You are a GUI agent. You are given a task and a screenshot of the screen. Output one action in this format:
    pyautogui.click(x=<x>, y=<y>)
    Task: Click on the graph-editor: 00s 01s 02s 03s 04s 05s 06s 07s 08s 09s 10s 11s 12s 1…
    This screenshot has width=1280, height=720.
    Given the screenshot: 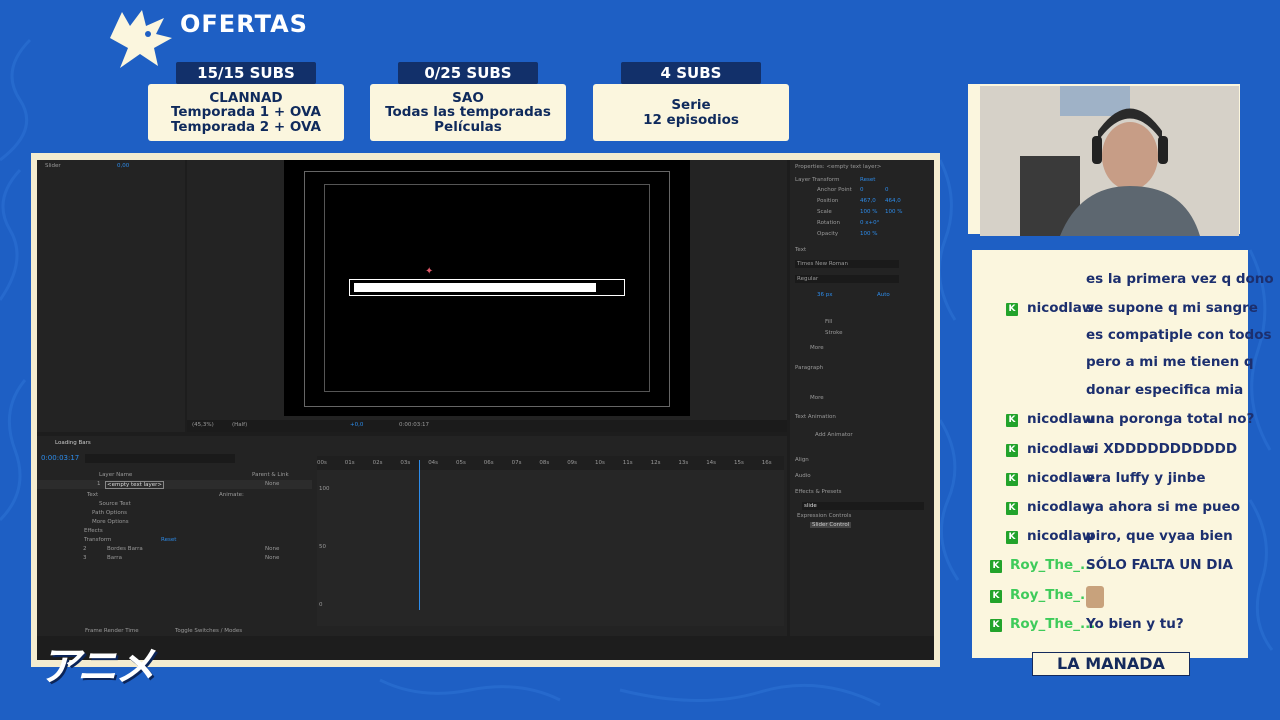 What is the action you would take?
    pyautogui.click(x=550, y=541)
    